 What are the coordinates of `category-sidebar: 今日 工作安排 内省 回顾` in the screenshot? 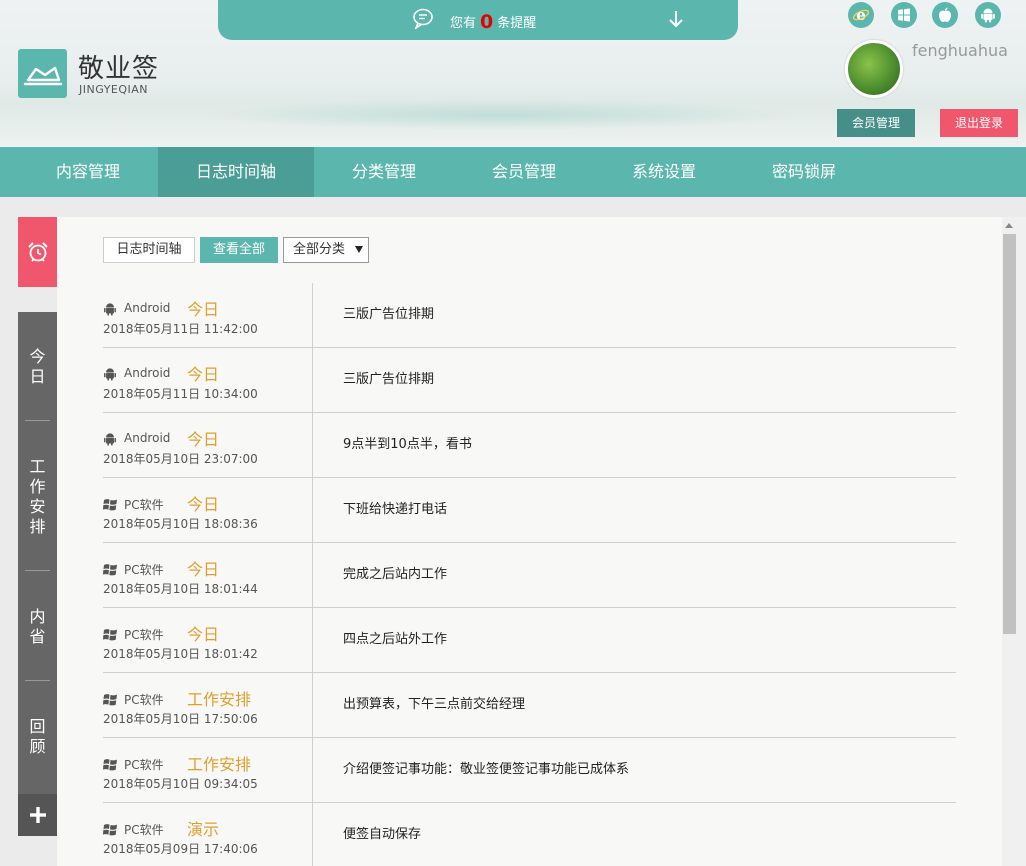 It's located at (37, 553).